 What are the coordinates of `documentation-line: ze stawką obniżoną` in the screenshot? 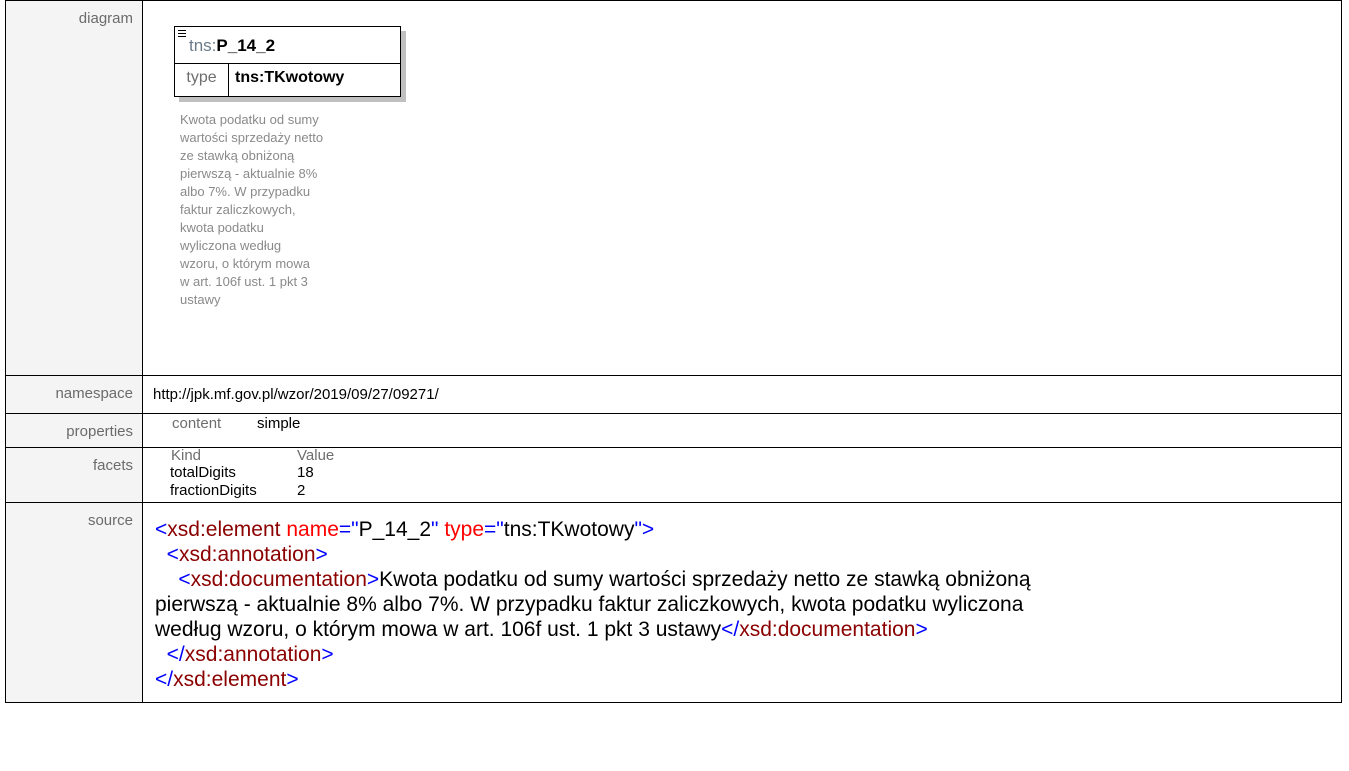 It's located at (237, 155).